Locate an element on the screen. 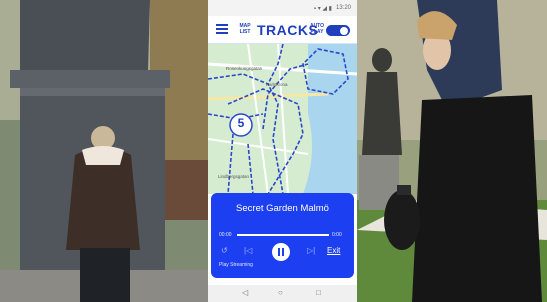 The width and height of the screenshot is (547, 302). track-marker-number: 5 is located at coordinates (241, 123).